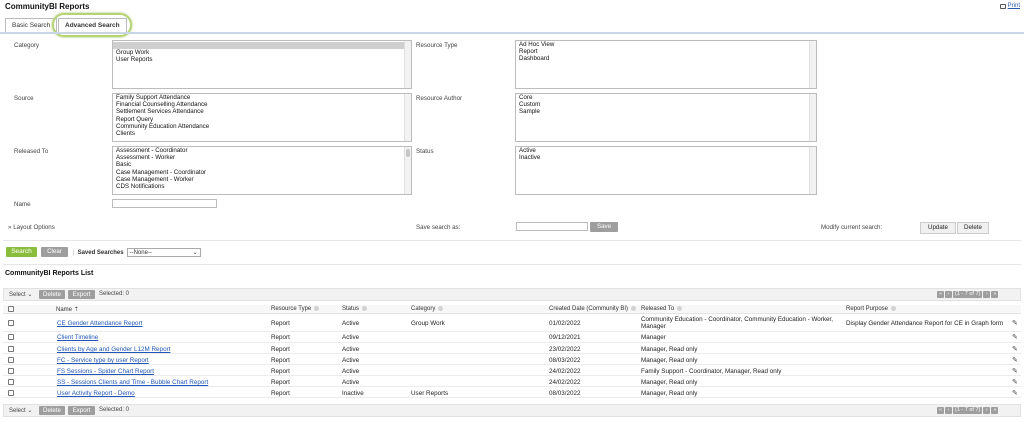  Describe the element at coordinates (262, 59) in the screenshot. I see `category-option: User Reports` at that location.